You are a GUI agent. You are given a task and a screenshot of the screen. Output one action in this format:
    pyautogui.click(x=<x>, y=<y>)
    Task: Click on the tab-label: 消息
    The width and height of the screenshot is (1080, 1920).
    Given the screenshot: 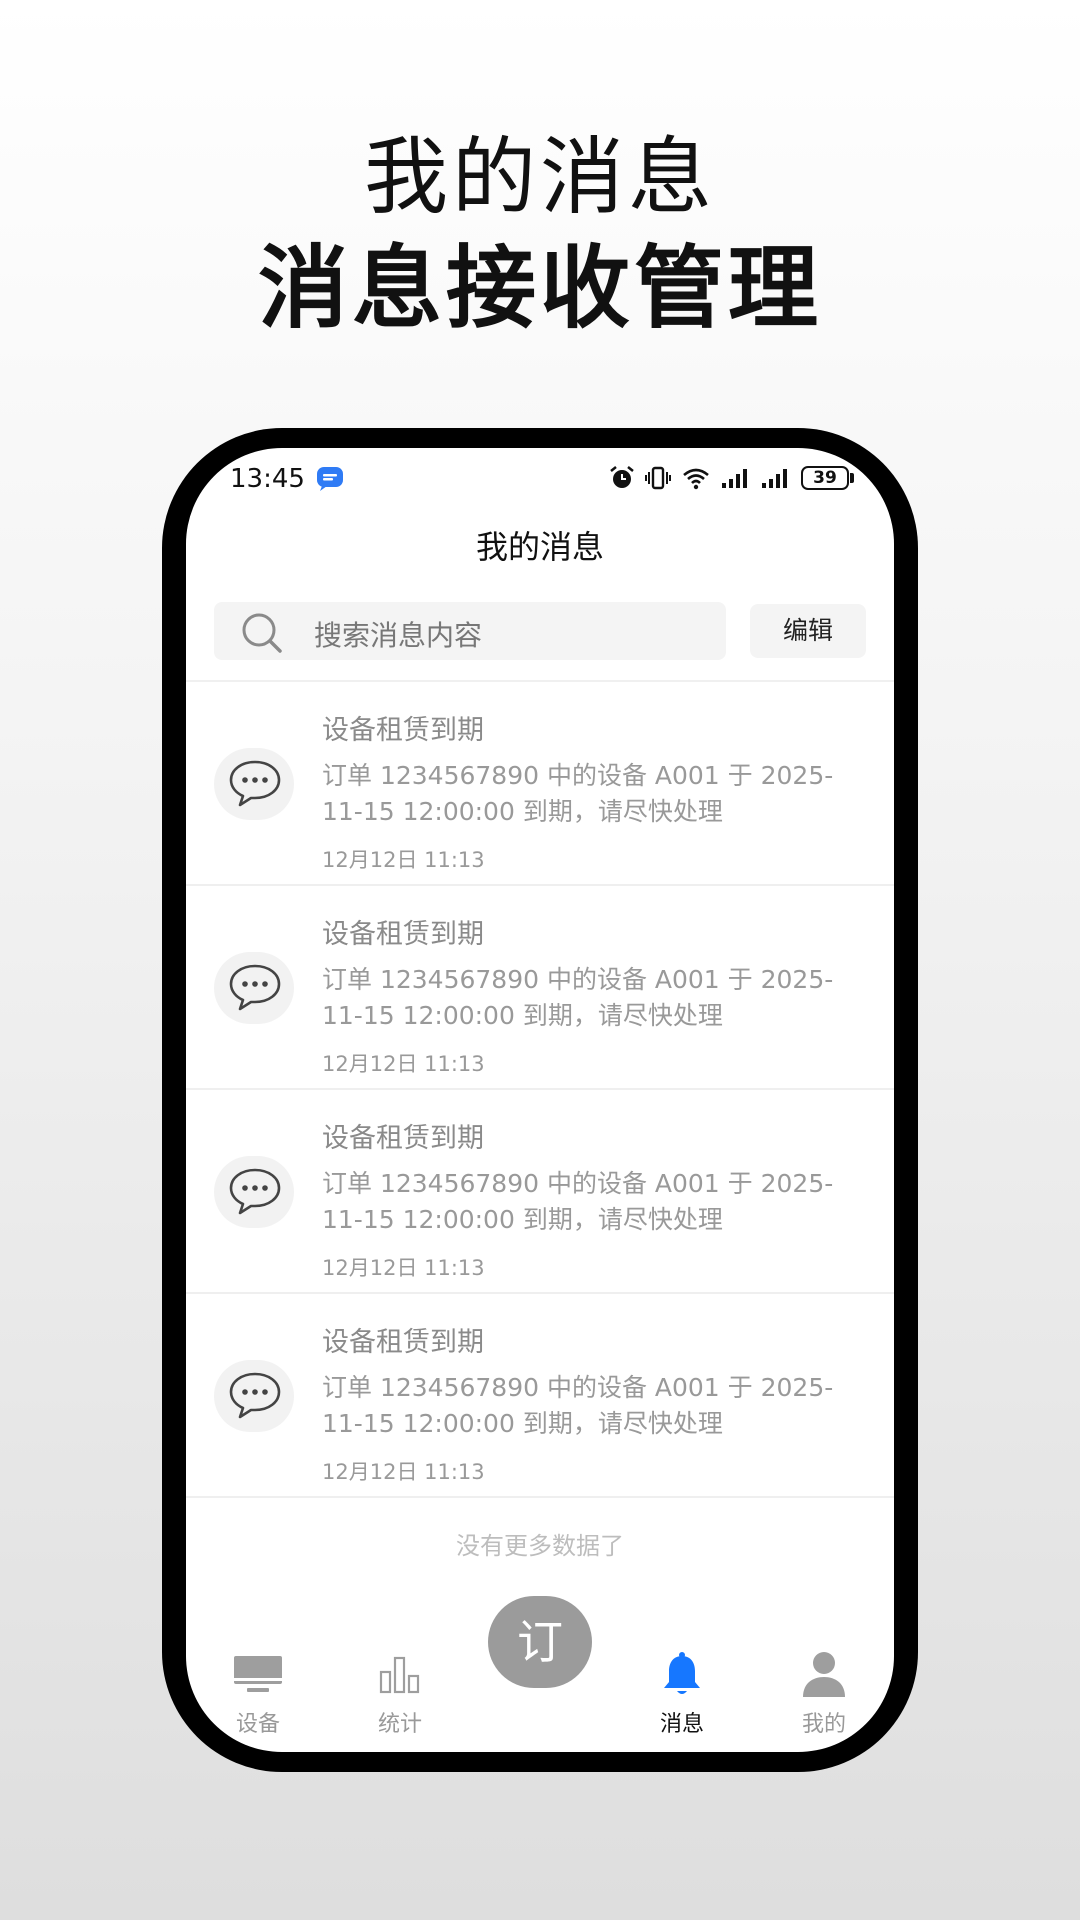 What is the action you would take?
    pyautogui.click(x=681, y=1724)
    